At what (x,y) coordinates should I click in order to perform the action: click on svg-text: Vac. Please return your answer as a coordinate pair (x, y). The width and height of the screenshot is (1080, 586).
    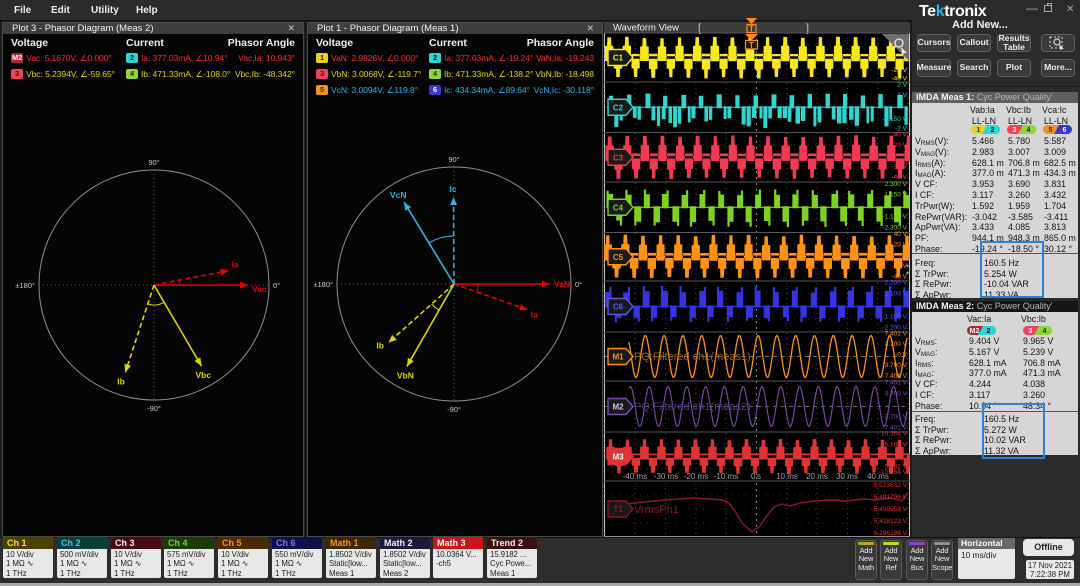
    Looking at the image, I should click on (259, 289).